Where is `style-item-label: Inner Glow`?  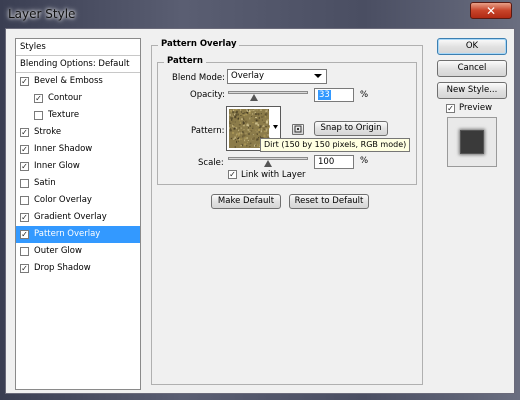 style-item-label: Inner Glow is located at coordinates (57, 166).